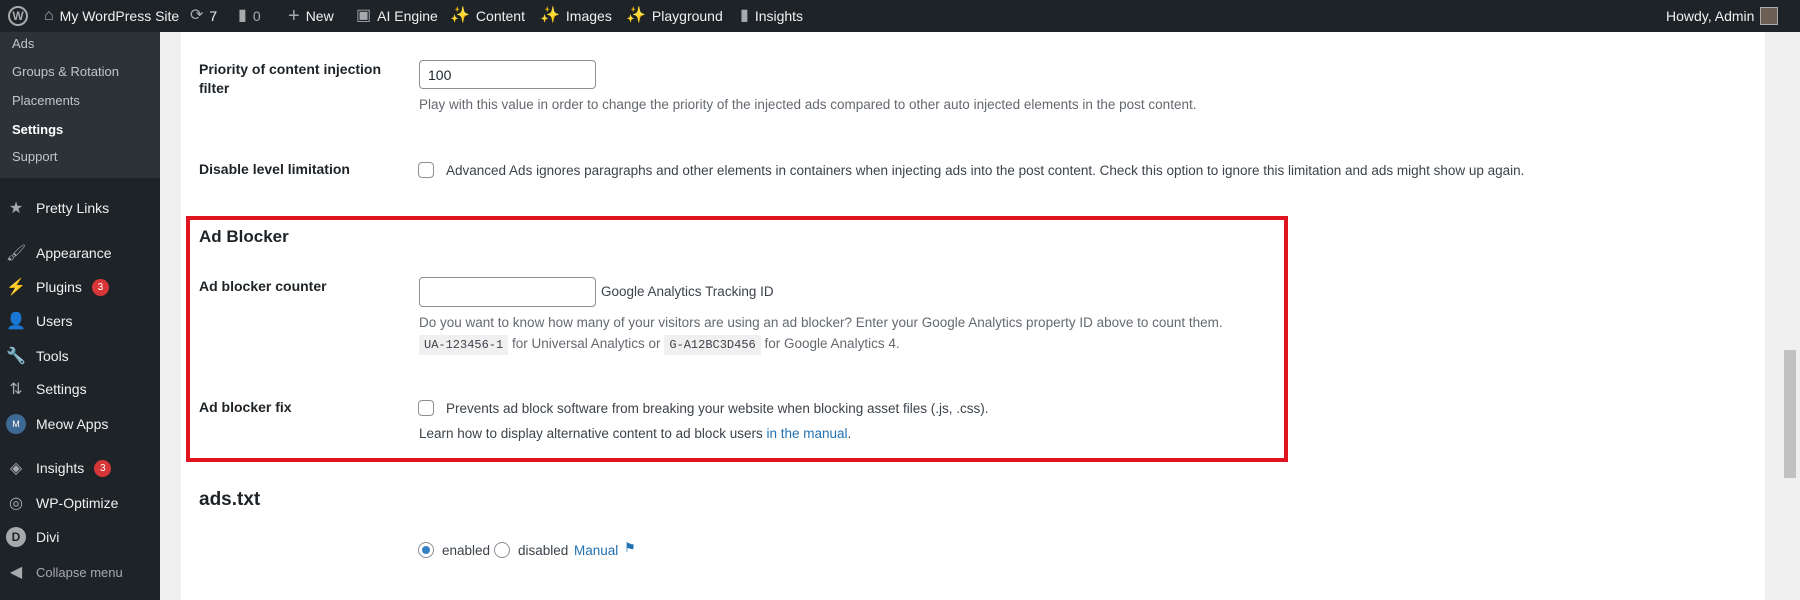  Describe the element at coordinates (249, 16) in the screenshot. I see `comments-link: ▮ 0` at that location.